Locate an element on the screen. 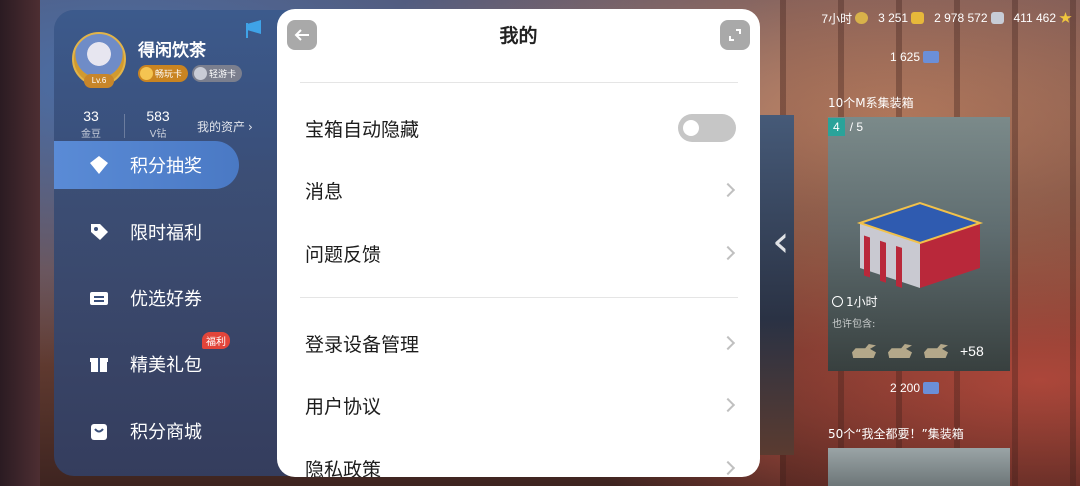  tag-play-card-label: 畅玩卡 is located at coordinates (169, 75).